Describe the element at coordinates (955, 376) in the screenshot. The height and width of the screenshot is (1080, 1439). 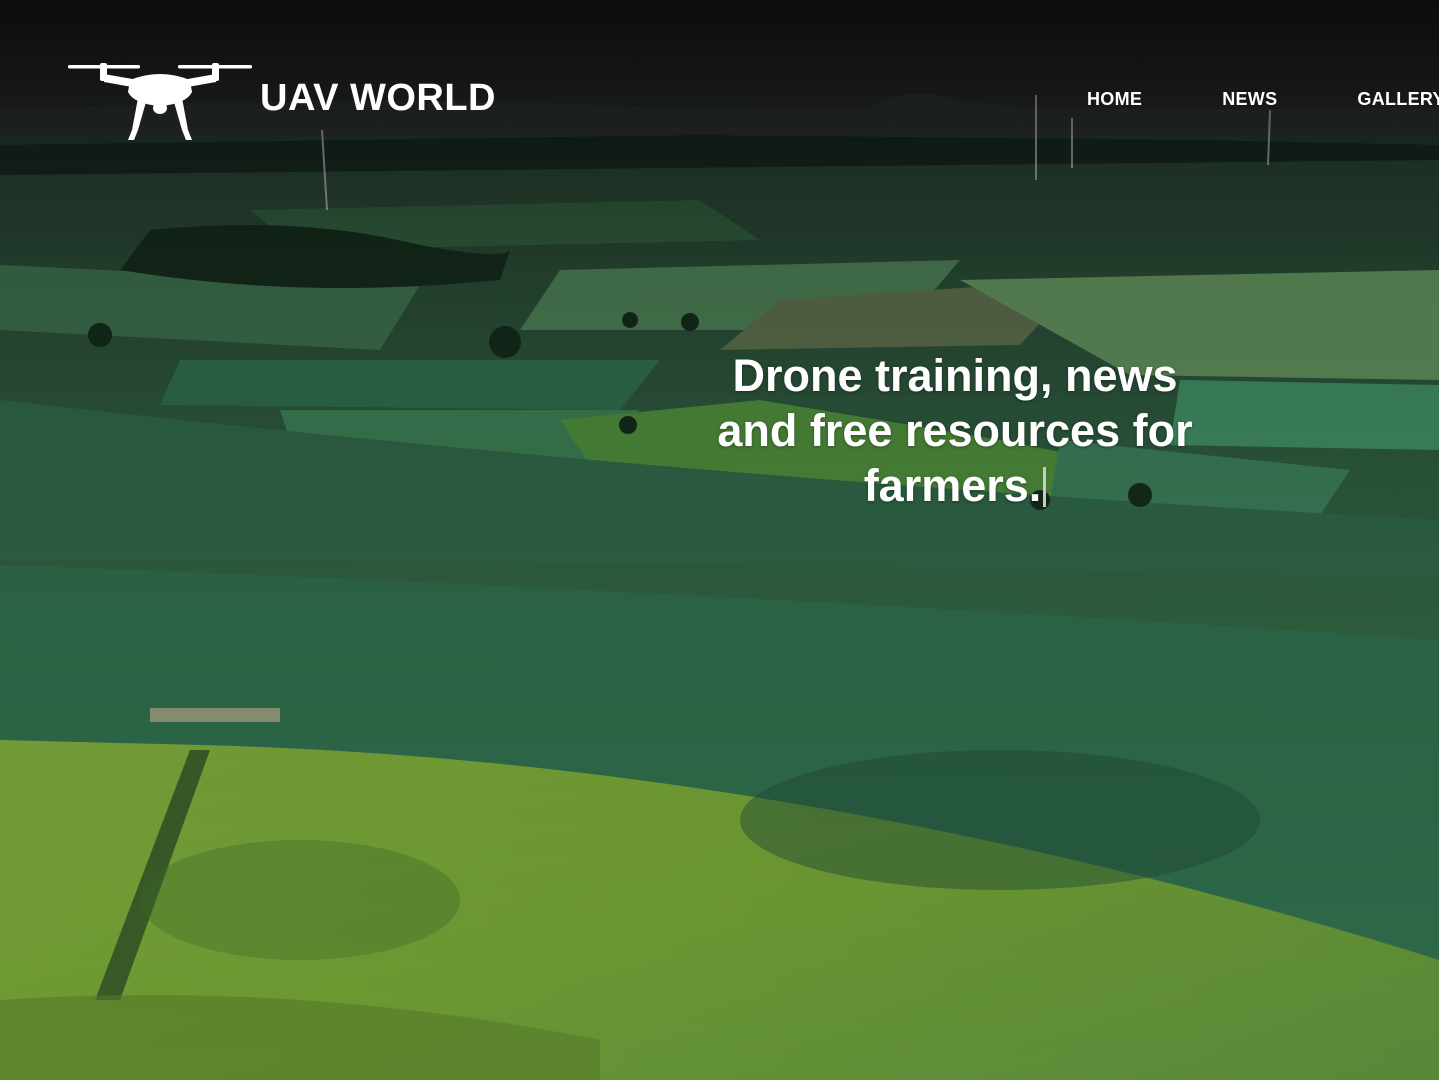
I see `tagline-line-1: Drone training, news` at that location.